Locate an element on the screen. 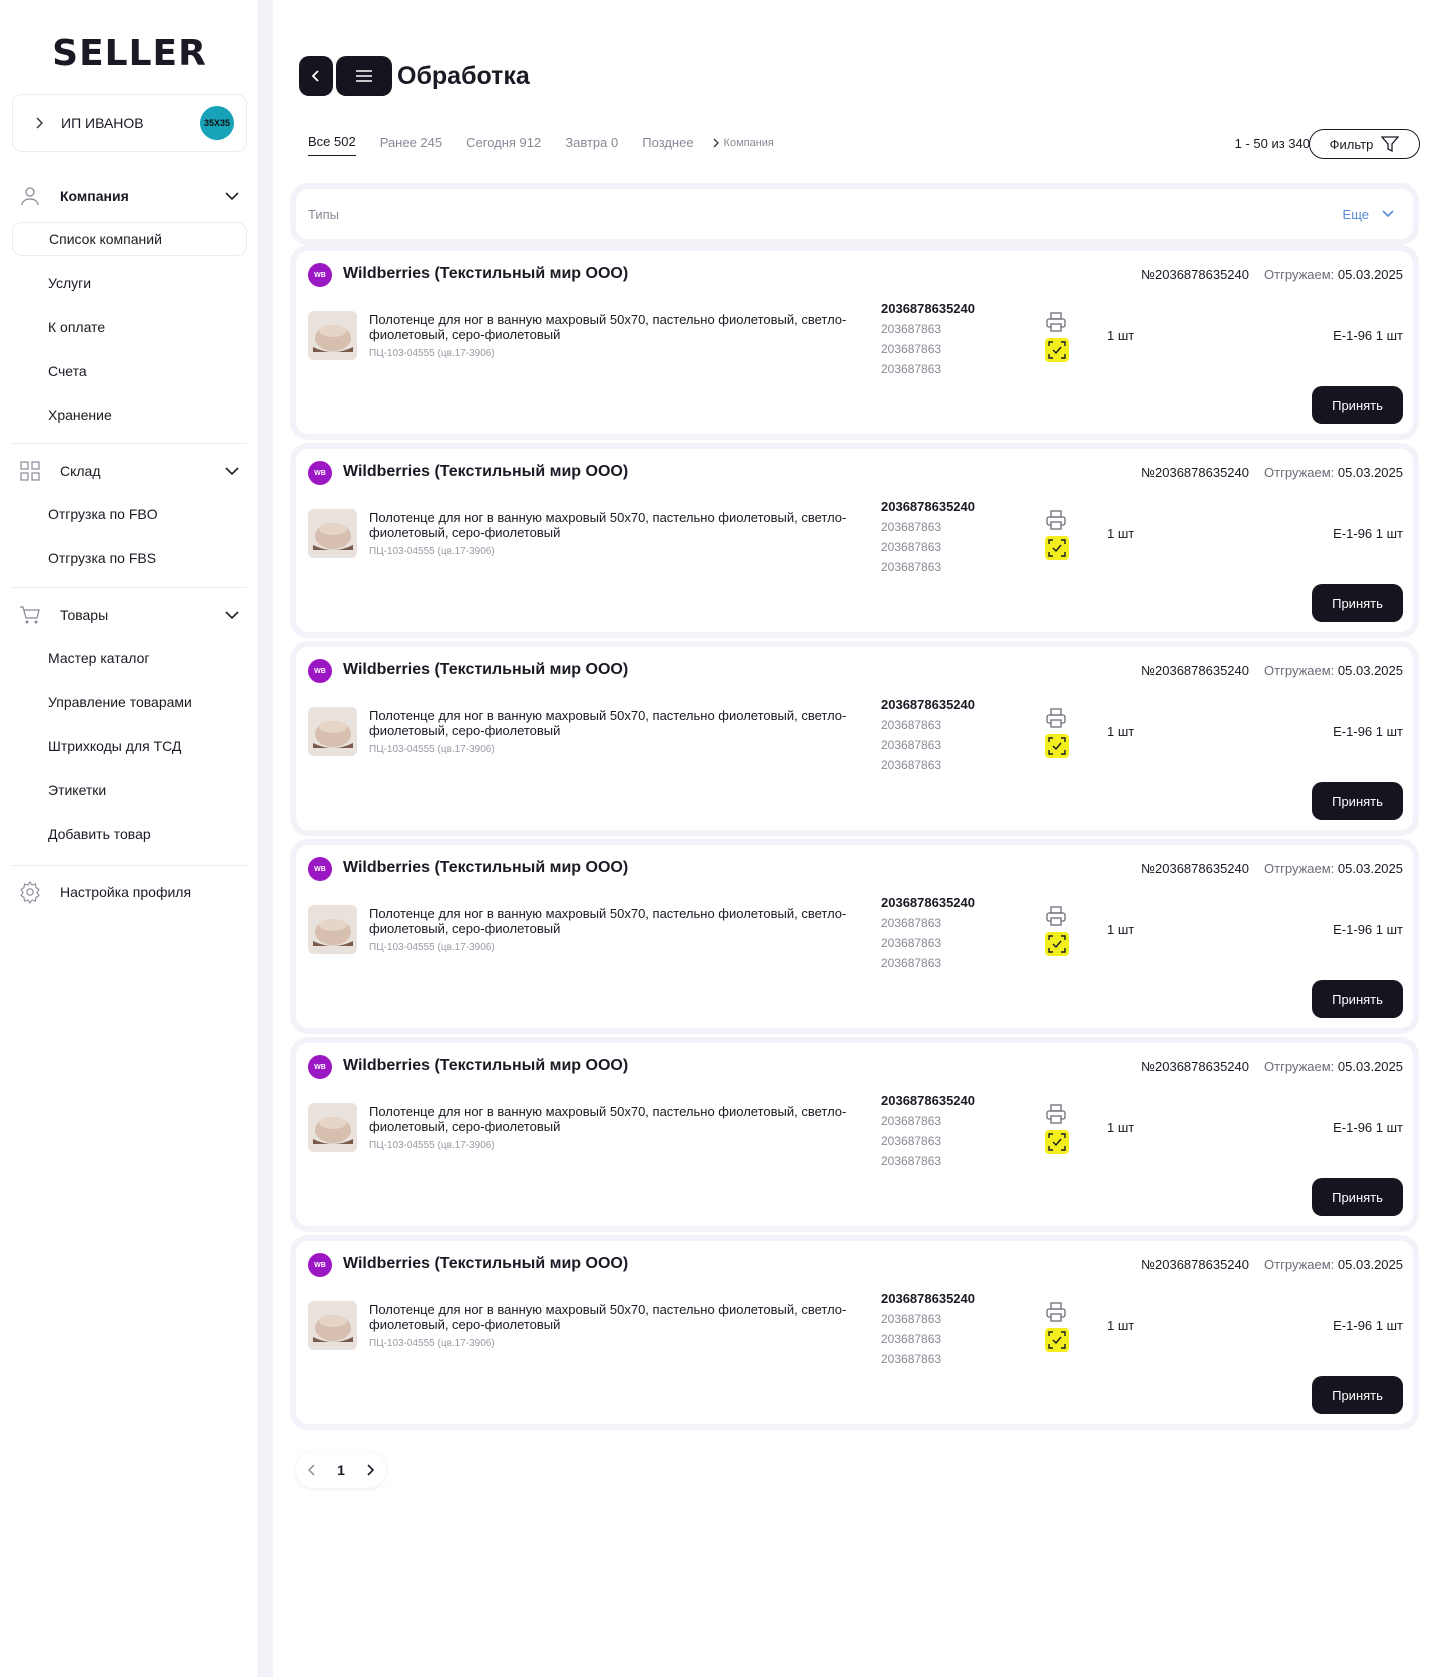  quantity: 1 шт is located at coordinates (1121, 335).